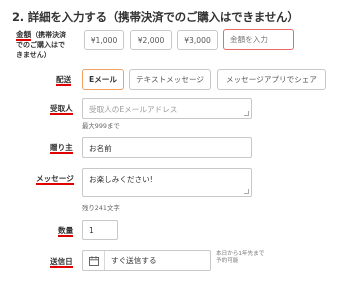 The width and height of the screenshot is (339, 281). Describe the element at coordinates (133, 109) in the screenshot. I see `recipient-placeholder: 受取人のEメールアドレス` at that location.